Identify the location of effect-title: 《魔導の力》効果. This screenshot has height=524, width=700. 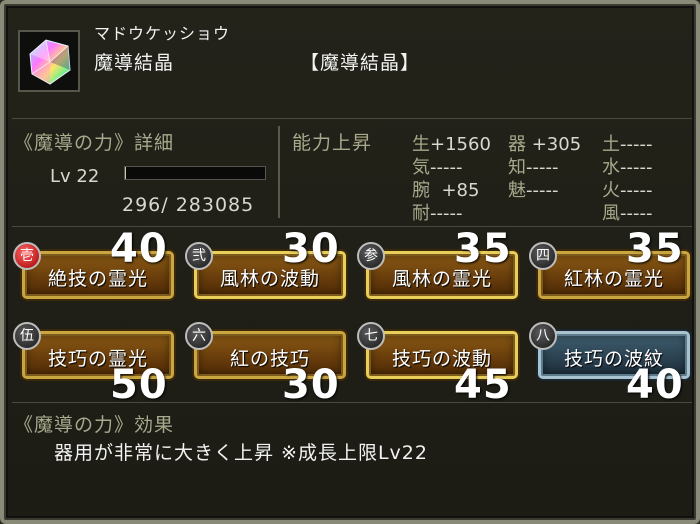
(94, 425).